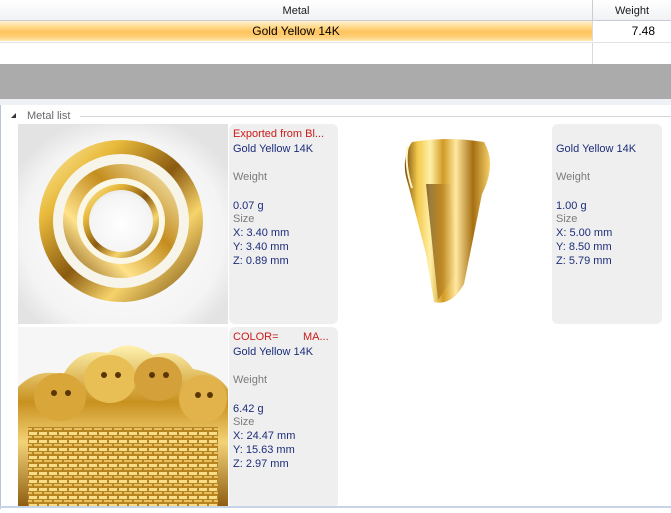 The height and width of the screenshot is (513, 671). Describe the element at coordinates (296, 31) in the screenshot. I see `cell-metal-name: Gold Yellow 14K` at that location.